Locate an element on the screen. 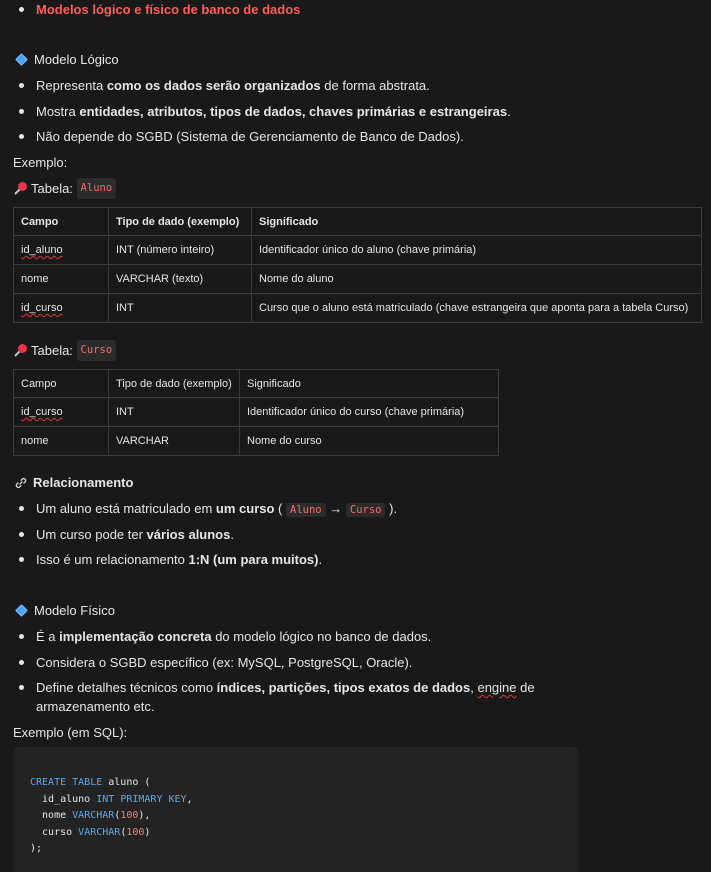  text: de forma abstrata. is located at coordinates (375, 85).